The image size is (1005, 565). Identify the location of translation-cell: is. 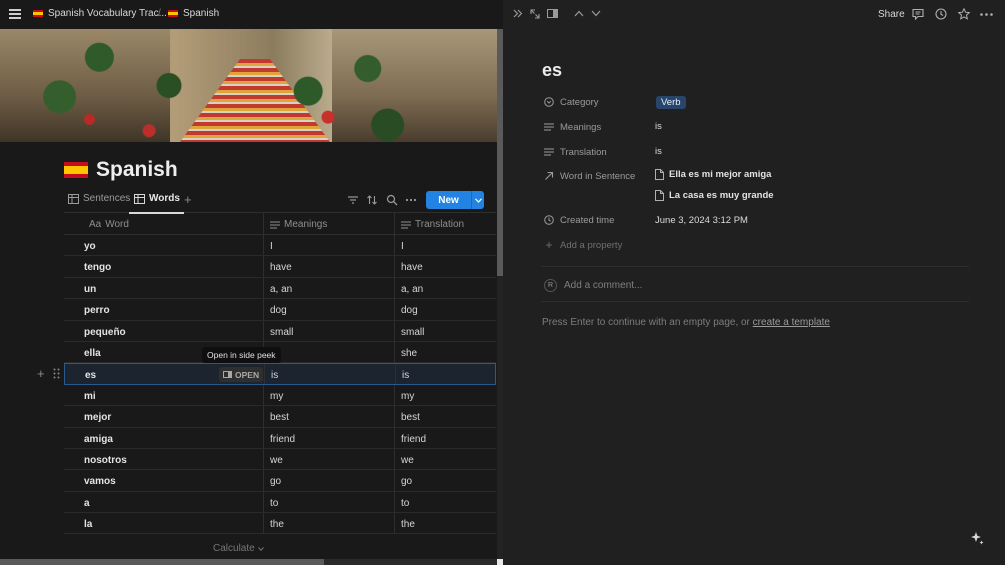
(405, 375).